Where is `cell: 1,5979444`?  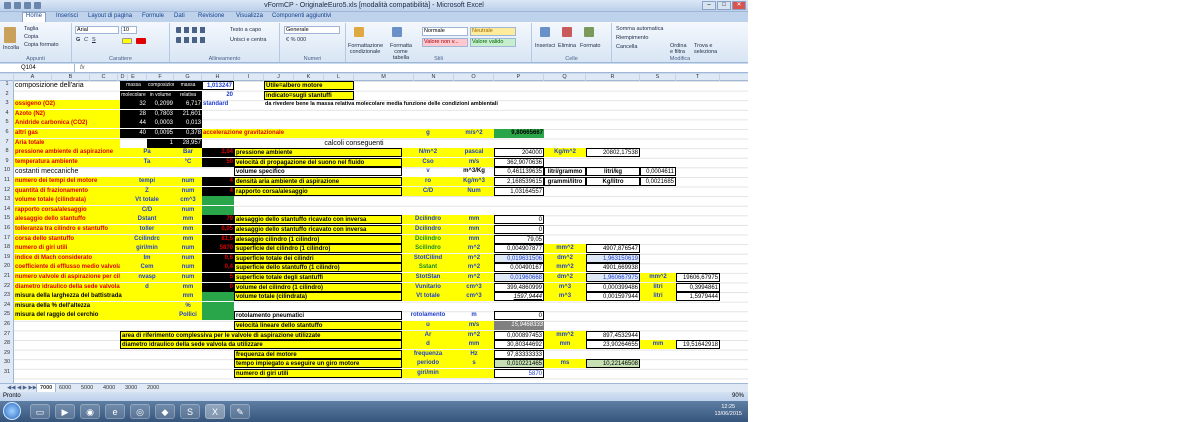
cell: 1,5979444 is located at coordinates (698, 297).